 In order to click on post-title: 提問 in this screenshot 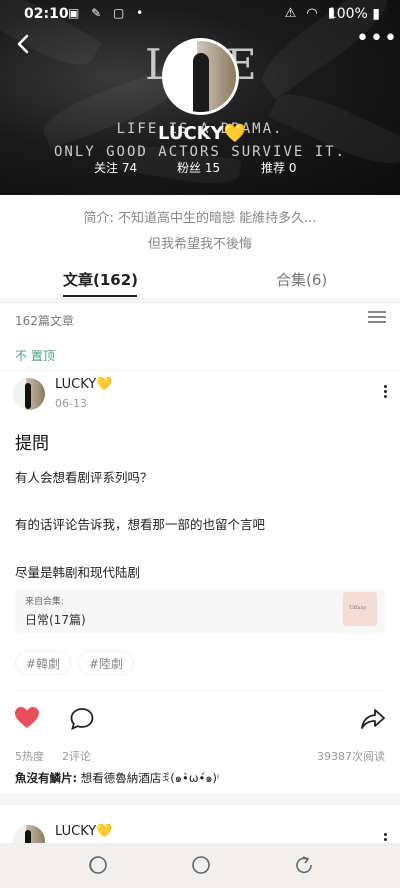, I will do `click(32, 441)`.